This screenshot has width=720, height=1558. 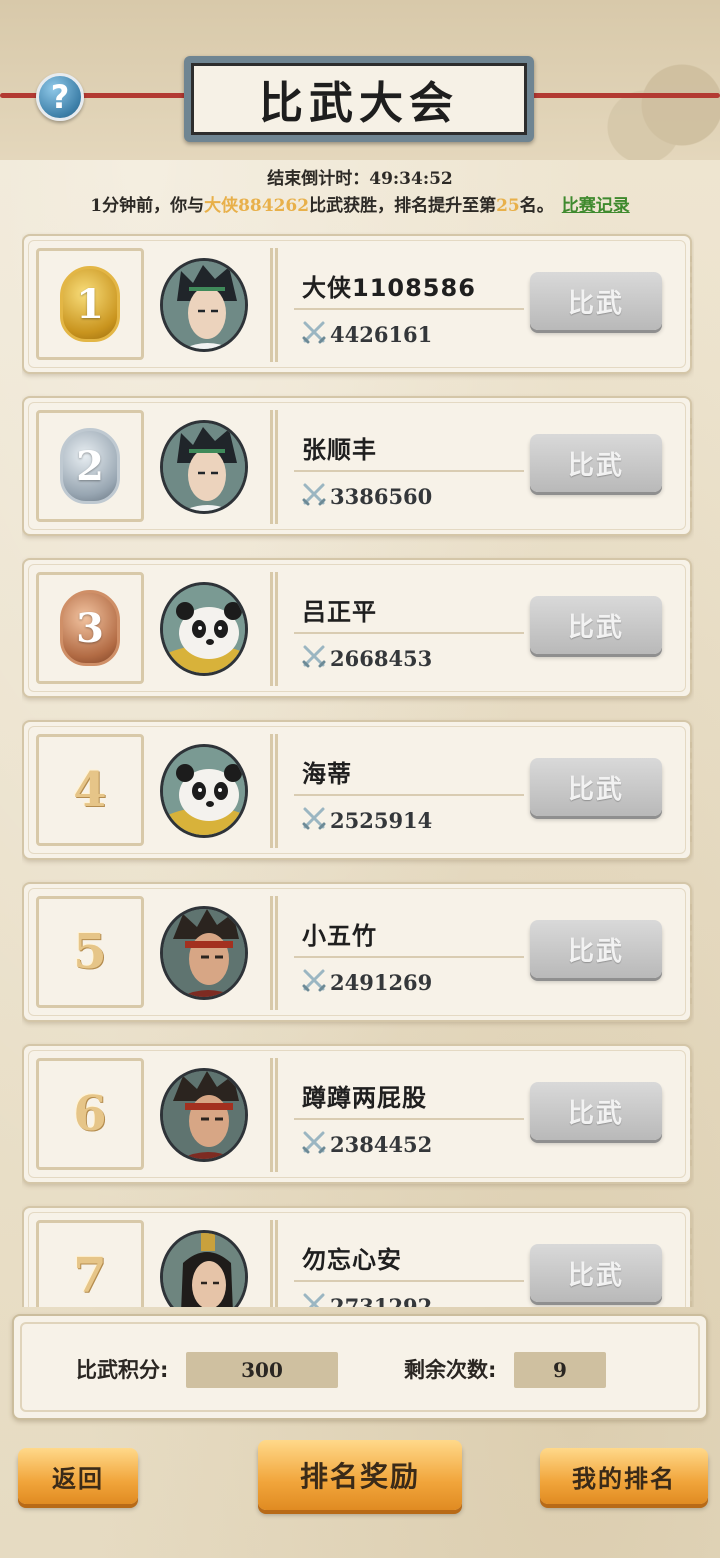 What do you see at coordinates (357, 952) in the screenshot?
I see `rank-card: 5 小五竹 2491269 比武` at bounding box center [357, 952].